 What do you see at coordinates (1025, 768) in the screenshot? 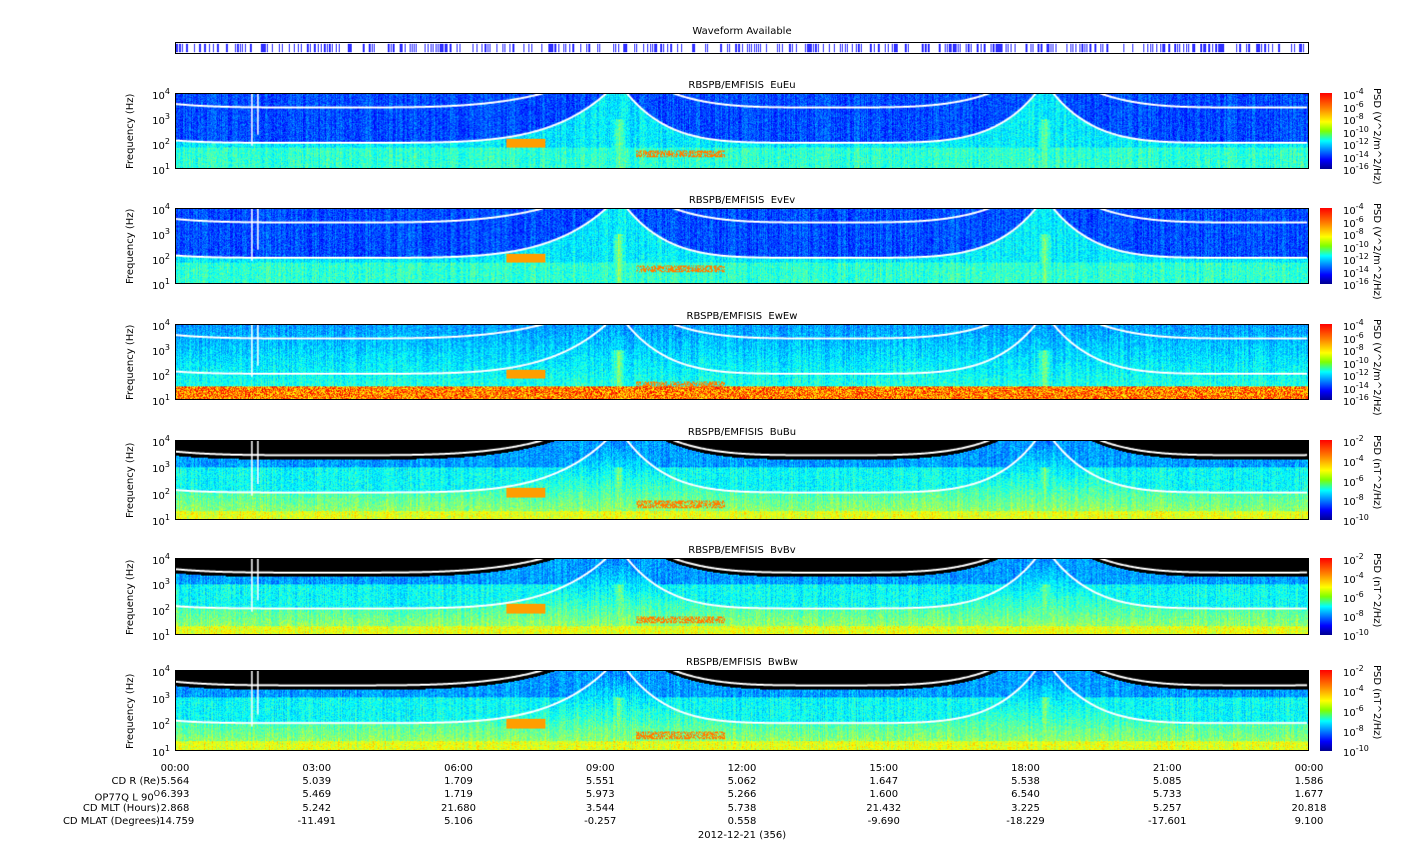
I see `x-tick-label: 18:00` at bounding box center [1025, 768].